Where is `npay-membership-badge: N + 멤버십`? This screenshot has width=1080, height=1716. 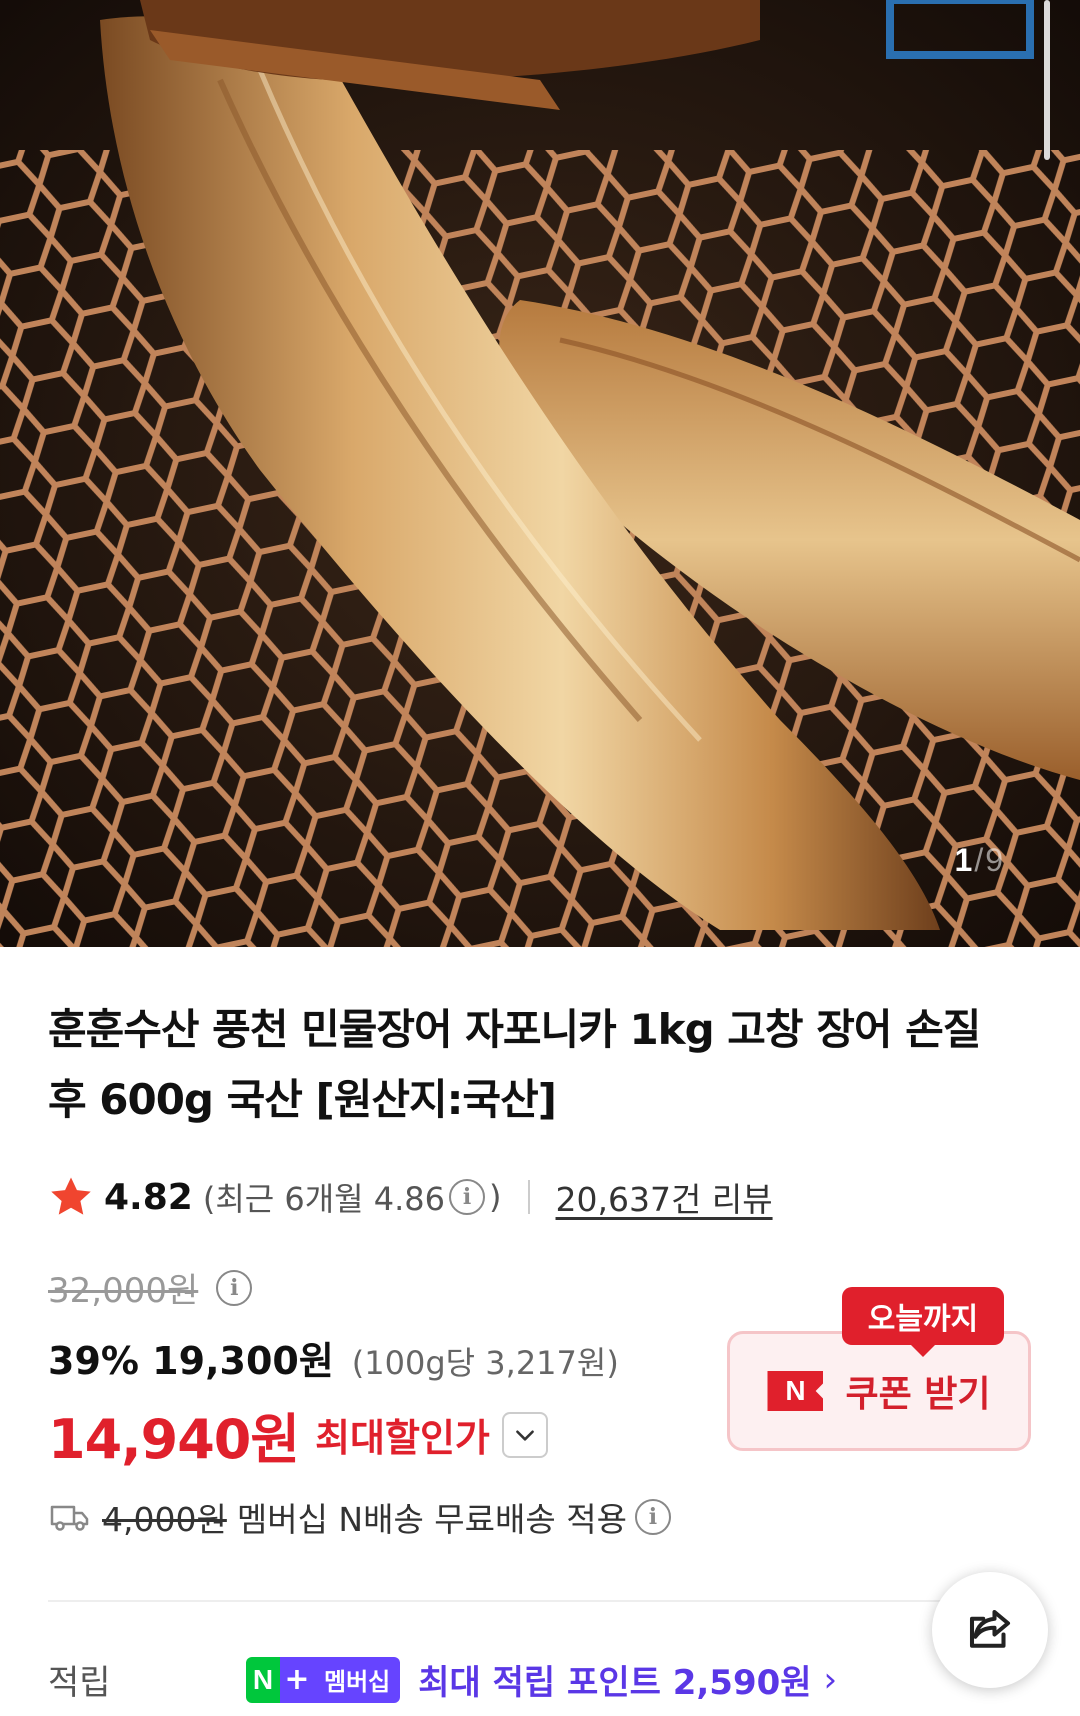 npay-membership-badge: N + 멤버십 is located at coordinates (323, 1679).